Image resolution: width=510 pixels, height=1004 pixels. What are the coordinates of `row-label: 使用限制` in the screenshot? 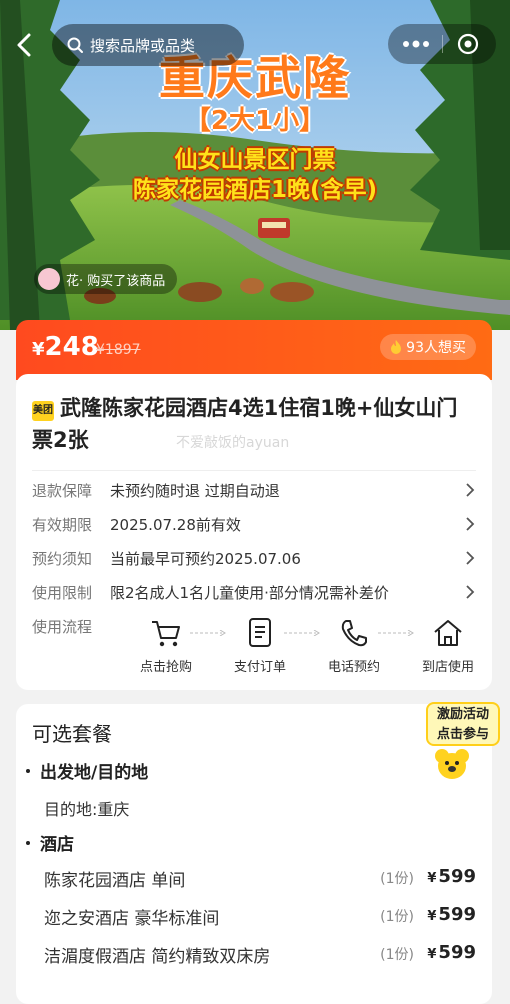 It's located at (62, 592).